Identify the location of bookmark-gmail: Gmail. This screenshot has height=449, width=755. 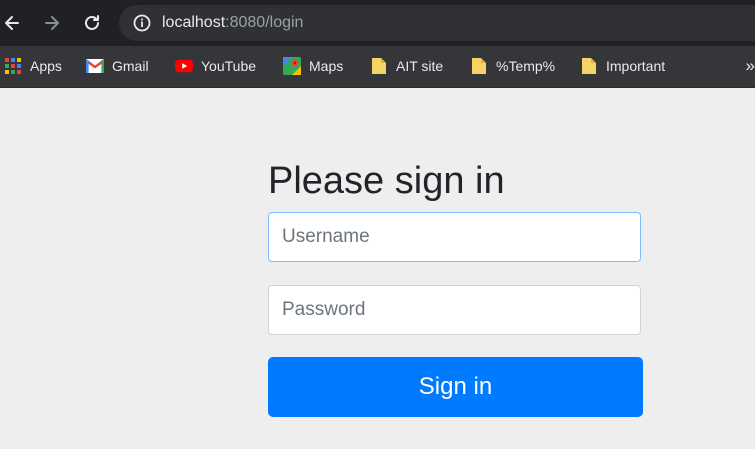
(117, 66).